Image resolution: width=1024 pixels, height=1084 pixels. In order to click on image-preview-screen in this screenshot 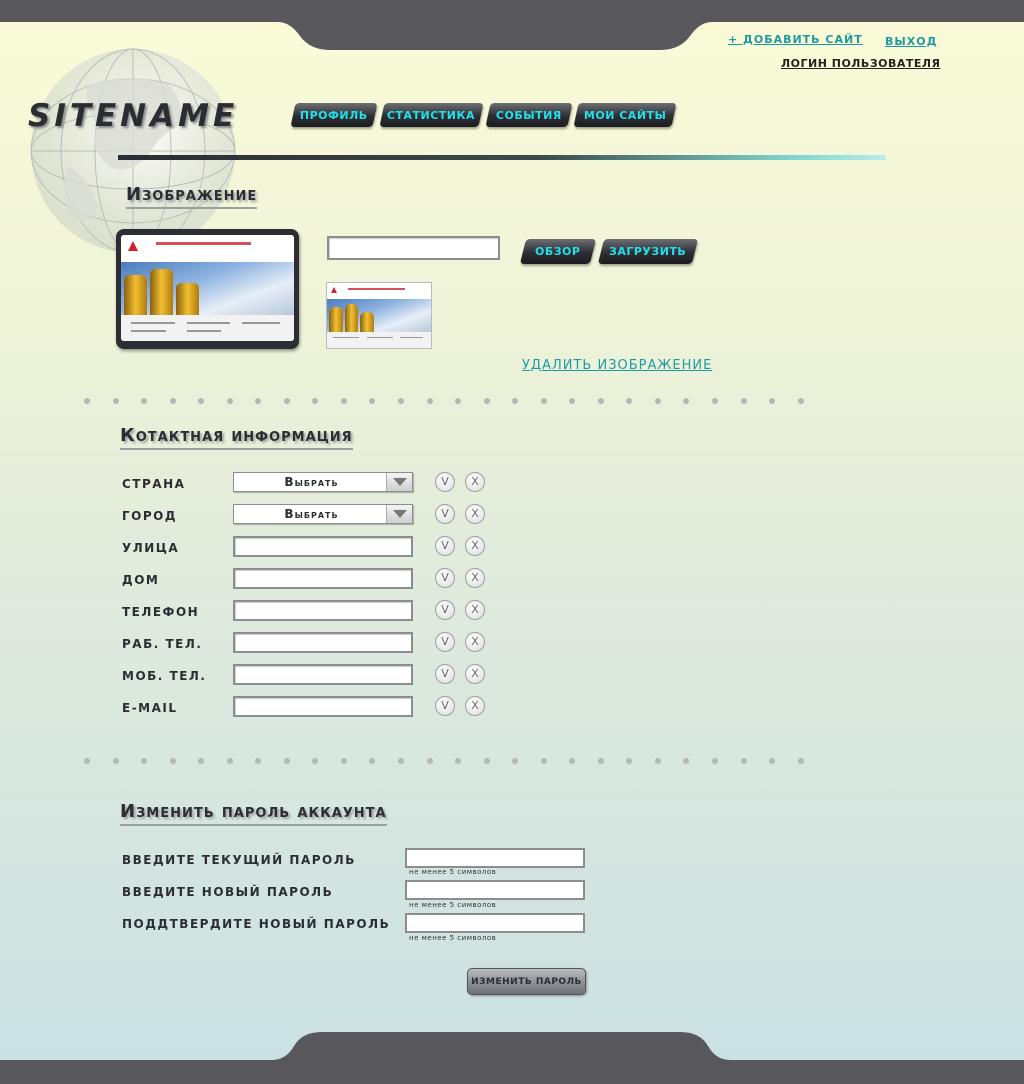, I will do `click(207, 288)`.